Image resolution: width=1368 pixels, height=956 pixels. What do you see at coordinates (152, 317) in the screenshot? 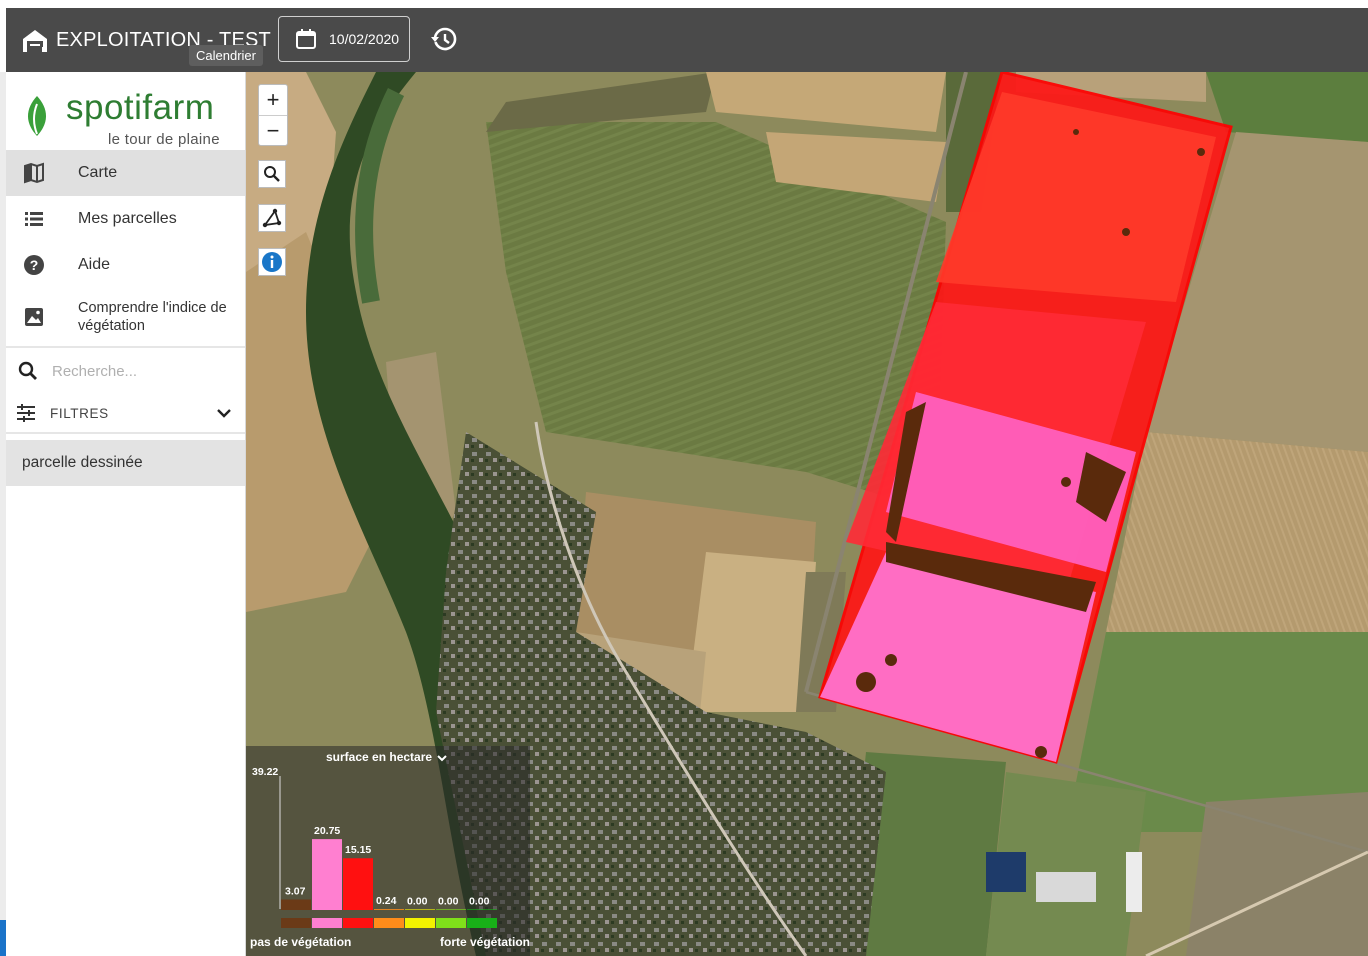
I see `menu-item-label: Comprendre l'indice de végétation` at bounding box center [152, 317].